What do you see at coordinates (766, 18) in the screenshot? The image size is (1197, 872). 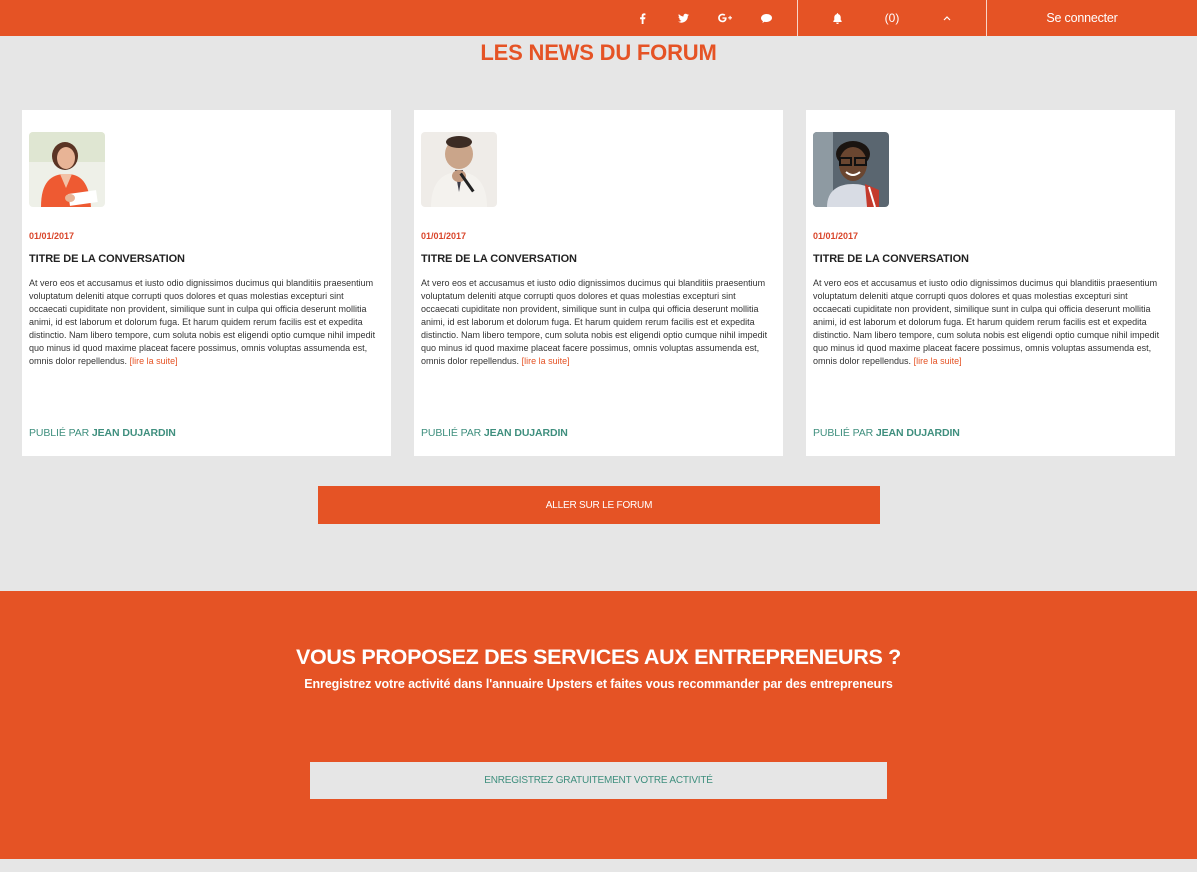 I see `chat-icon` at bounding box center [766, 18].